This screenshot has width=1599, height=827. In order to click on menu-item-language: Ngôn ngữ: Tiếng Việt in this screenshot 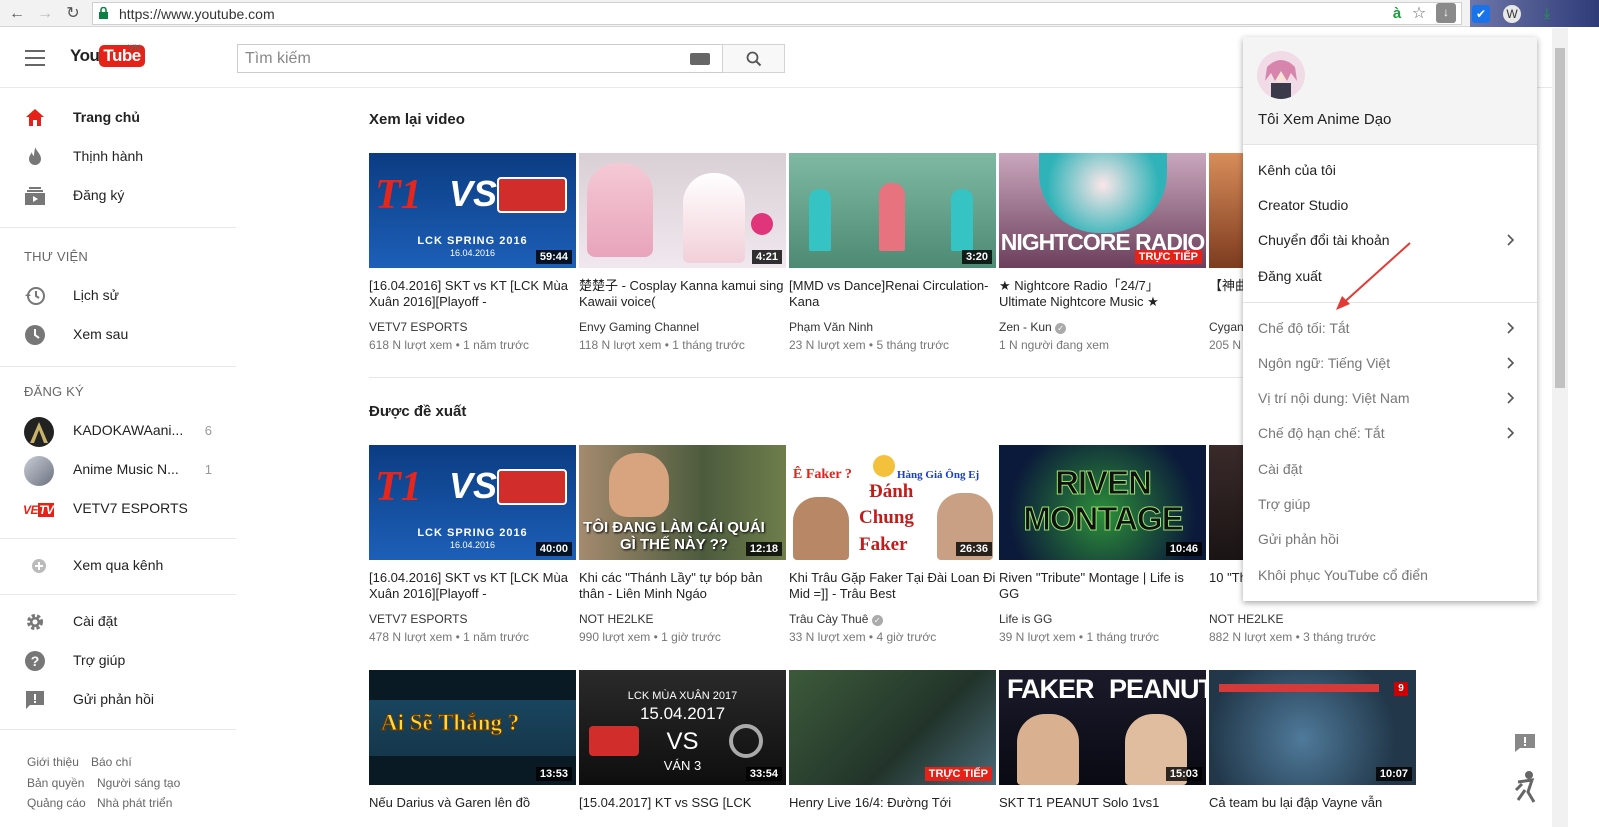, I will do `click(1390, 363)`.